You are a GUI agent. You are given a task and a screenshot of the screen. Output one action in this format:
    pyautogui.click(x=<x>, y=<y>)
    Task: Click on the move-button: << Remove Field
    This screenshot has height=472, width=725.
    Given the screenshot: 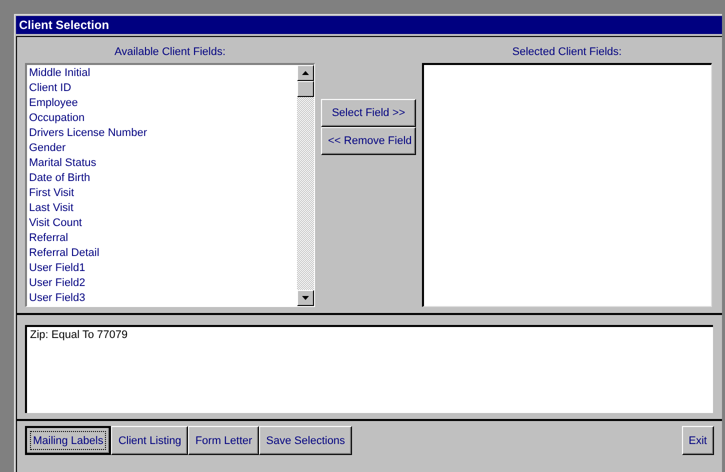 What is the action you would take?
    pyautogui.click(x=368, y=141)
    